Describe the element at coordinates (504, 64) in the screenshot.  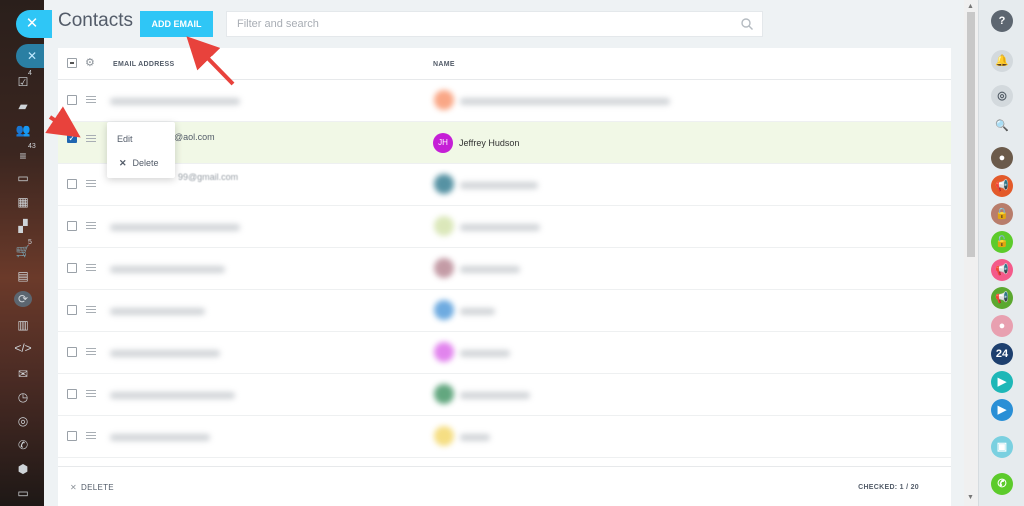
I see `grid-header: ⚙ EMAIL ADDRESS NAME` at that location.